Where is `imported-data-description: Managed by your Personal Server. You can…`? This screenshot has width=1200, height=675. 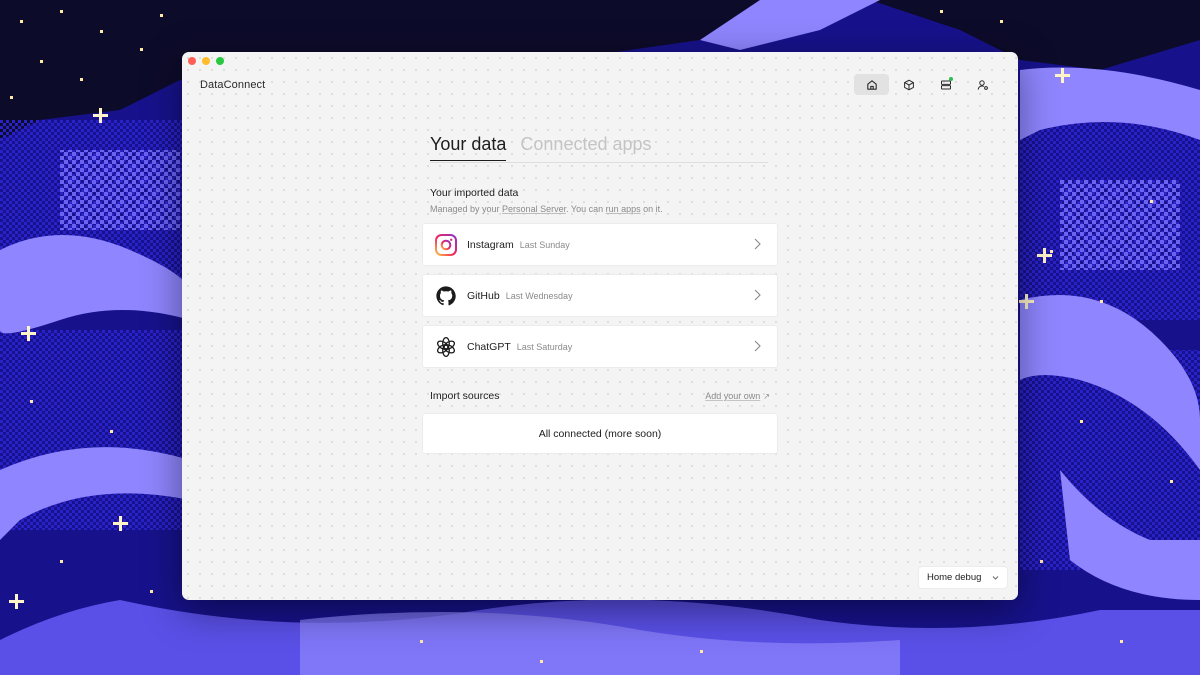 imported-data-description: Managed by your Personal Server. You can… is located at coordinates (604, 209).